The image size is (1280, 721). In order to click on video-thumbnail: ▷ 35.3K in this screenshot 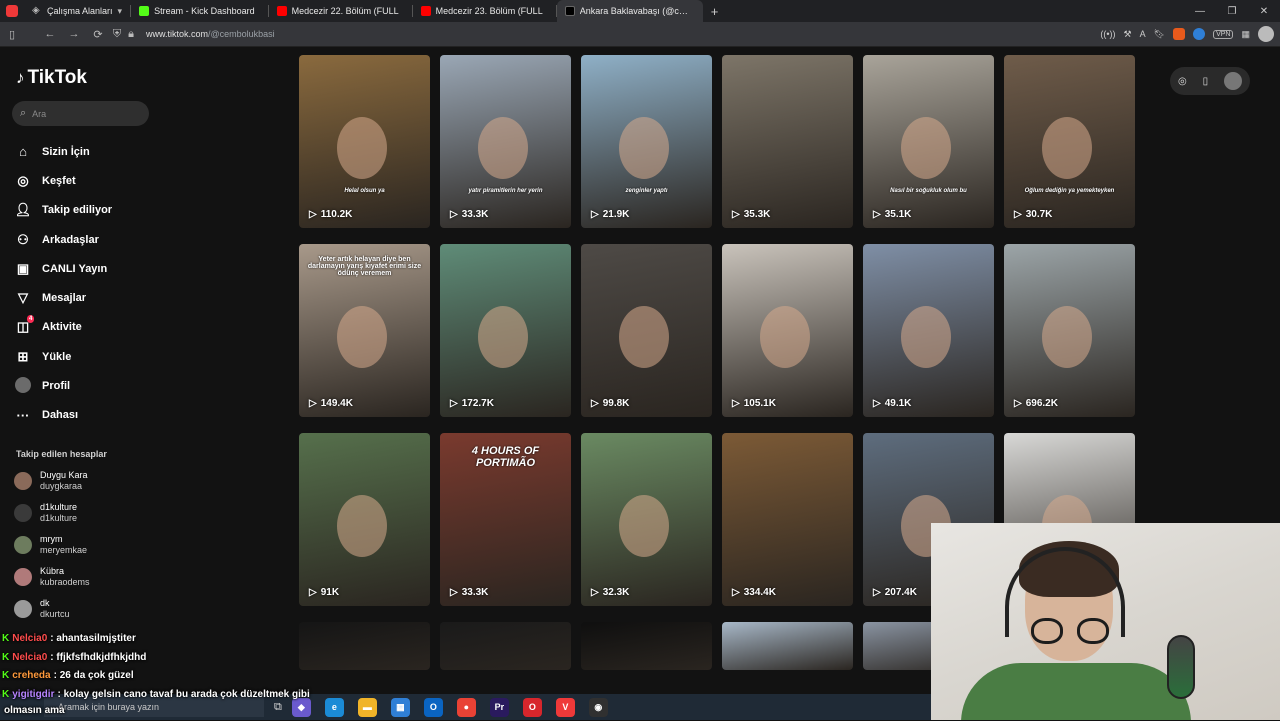, I will do `click(787, 141)`.